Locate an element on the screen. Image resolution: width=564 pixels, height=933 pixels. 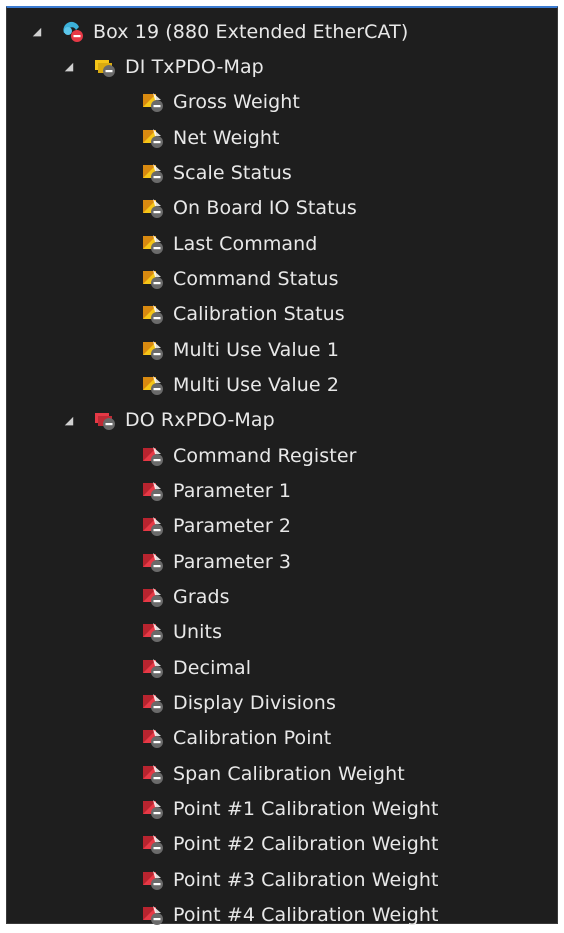
output-variable-row: Parameter 2 is located at coordinates (282, 526).